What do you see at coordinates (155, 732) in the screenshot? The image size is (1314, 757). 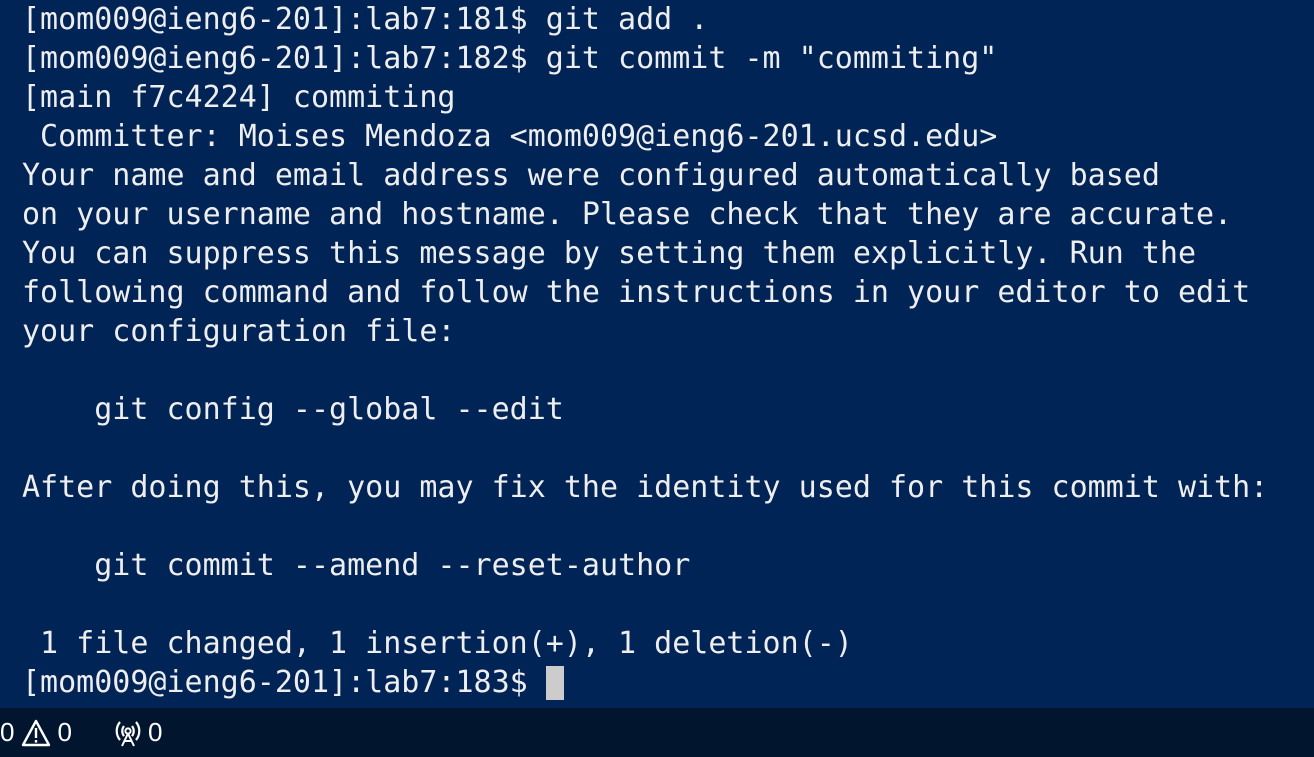 I see `ports-count: 0` at bounding box center [155, 732].